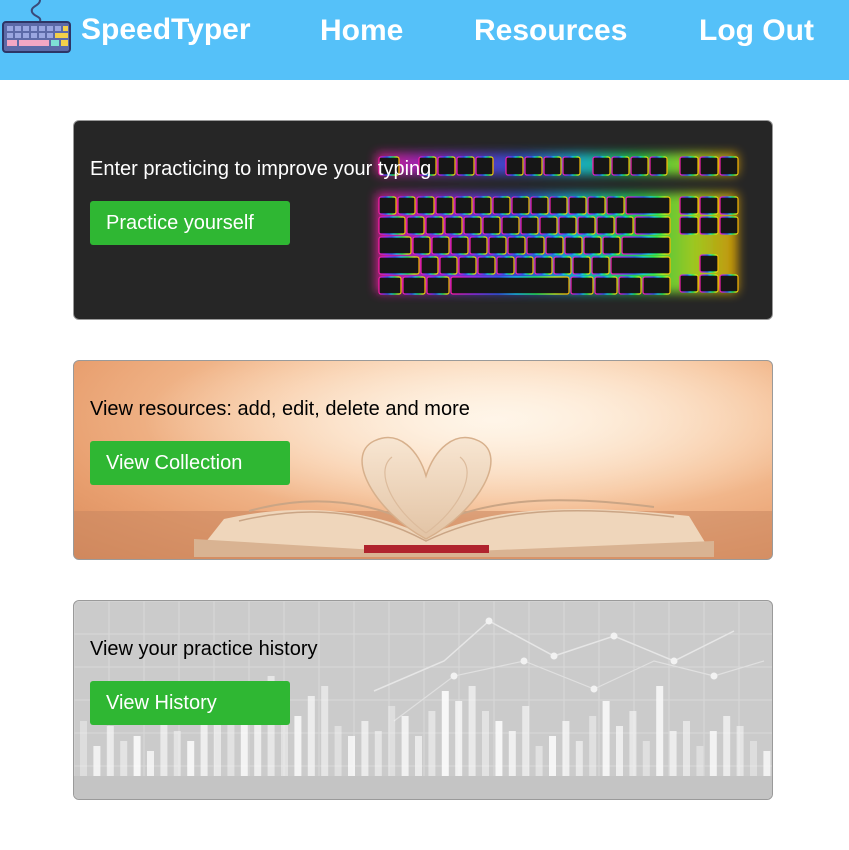 The image size is (849, 850). I want to click on navbar: SpeedTyper Home Resources Log Out, so click(424, 40).